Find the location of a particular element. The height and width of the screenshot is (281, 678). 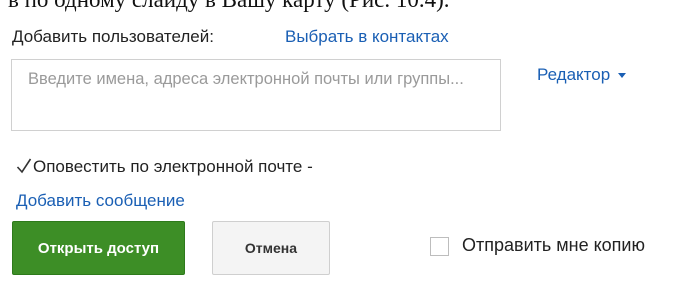

add-message-link: Добавить сообщение is located at coordinates (100, 200).